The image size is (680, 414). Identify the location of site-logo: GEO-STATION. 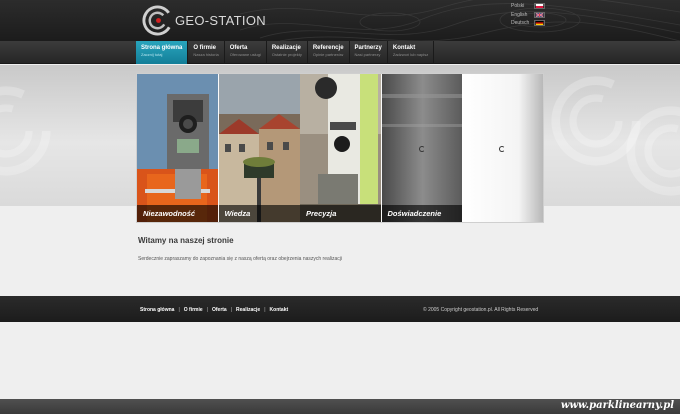
(204, 20).